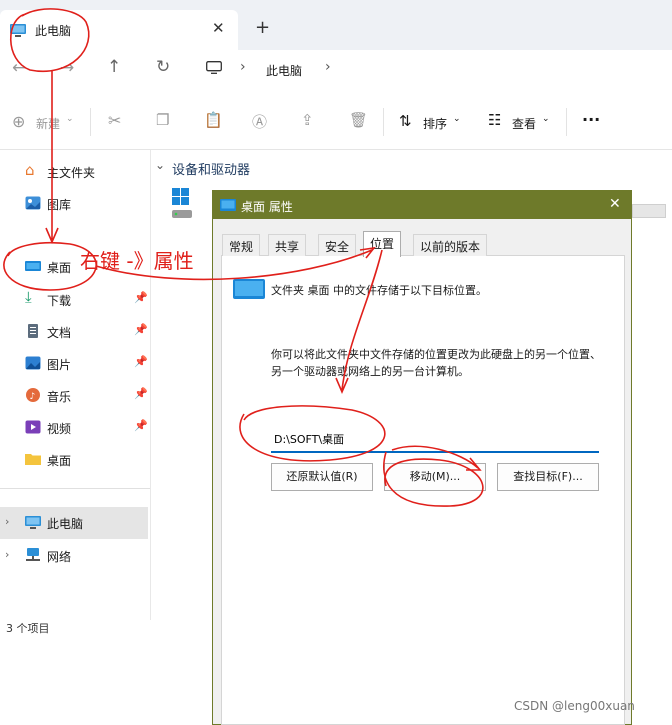 The width and height of the screenshot is (672, 725). I want to click on more-options-button: ···, so click(591, 119).